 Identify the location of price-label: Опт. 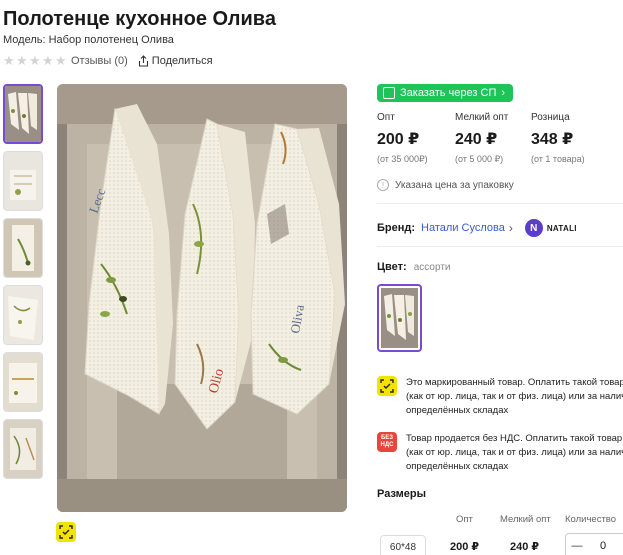
(386, 117).